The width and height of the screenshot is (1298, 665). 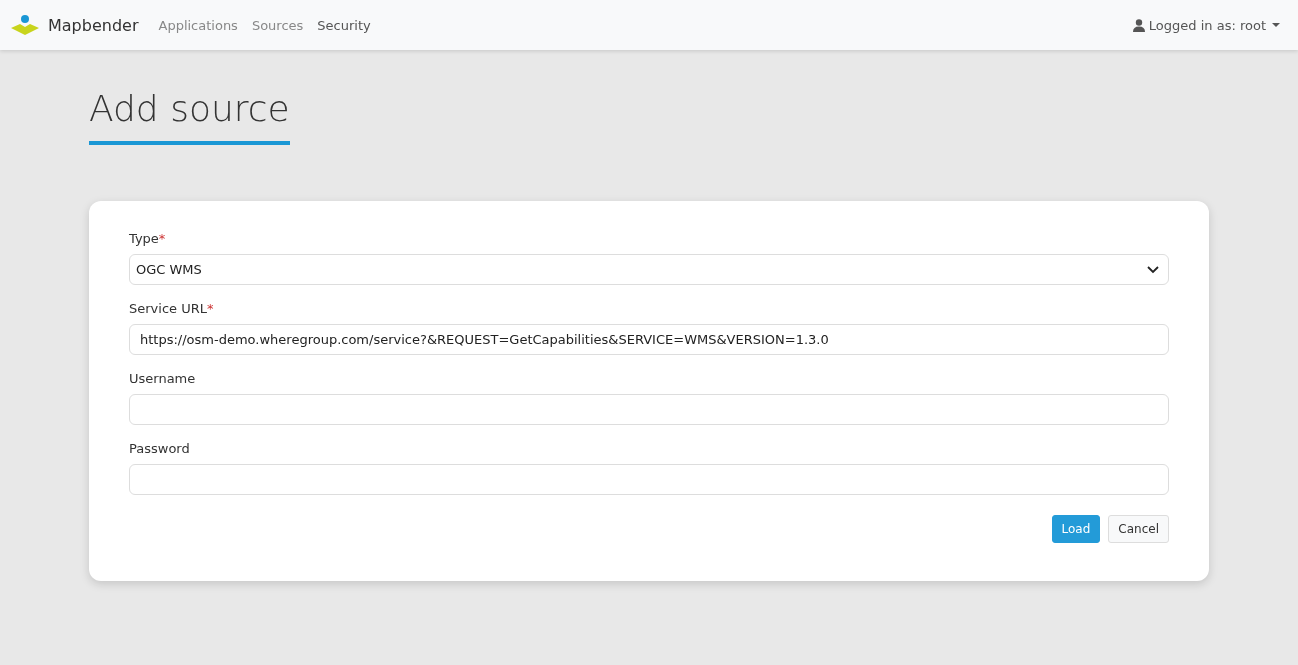 What do you see at coordinates (1138, 25) in the screenshot?
I see `user-icon` at bounding box center [1138, 25].